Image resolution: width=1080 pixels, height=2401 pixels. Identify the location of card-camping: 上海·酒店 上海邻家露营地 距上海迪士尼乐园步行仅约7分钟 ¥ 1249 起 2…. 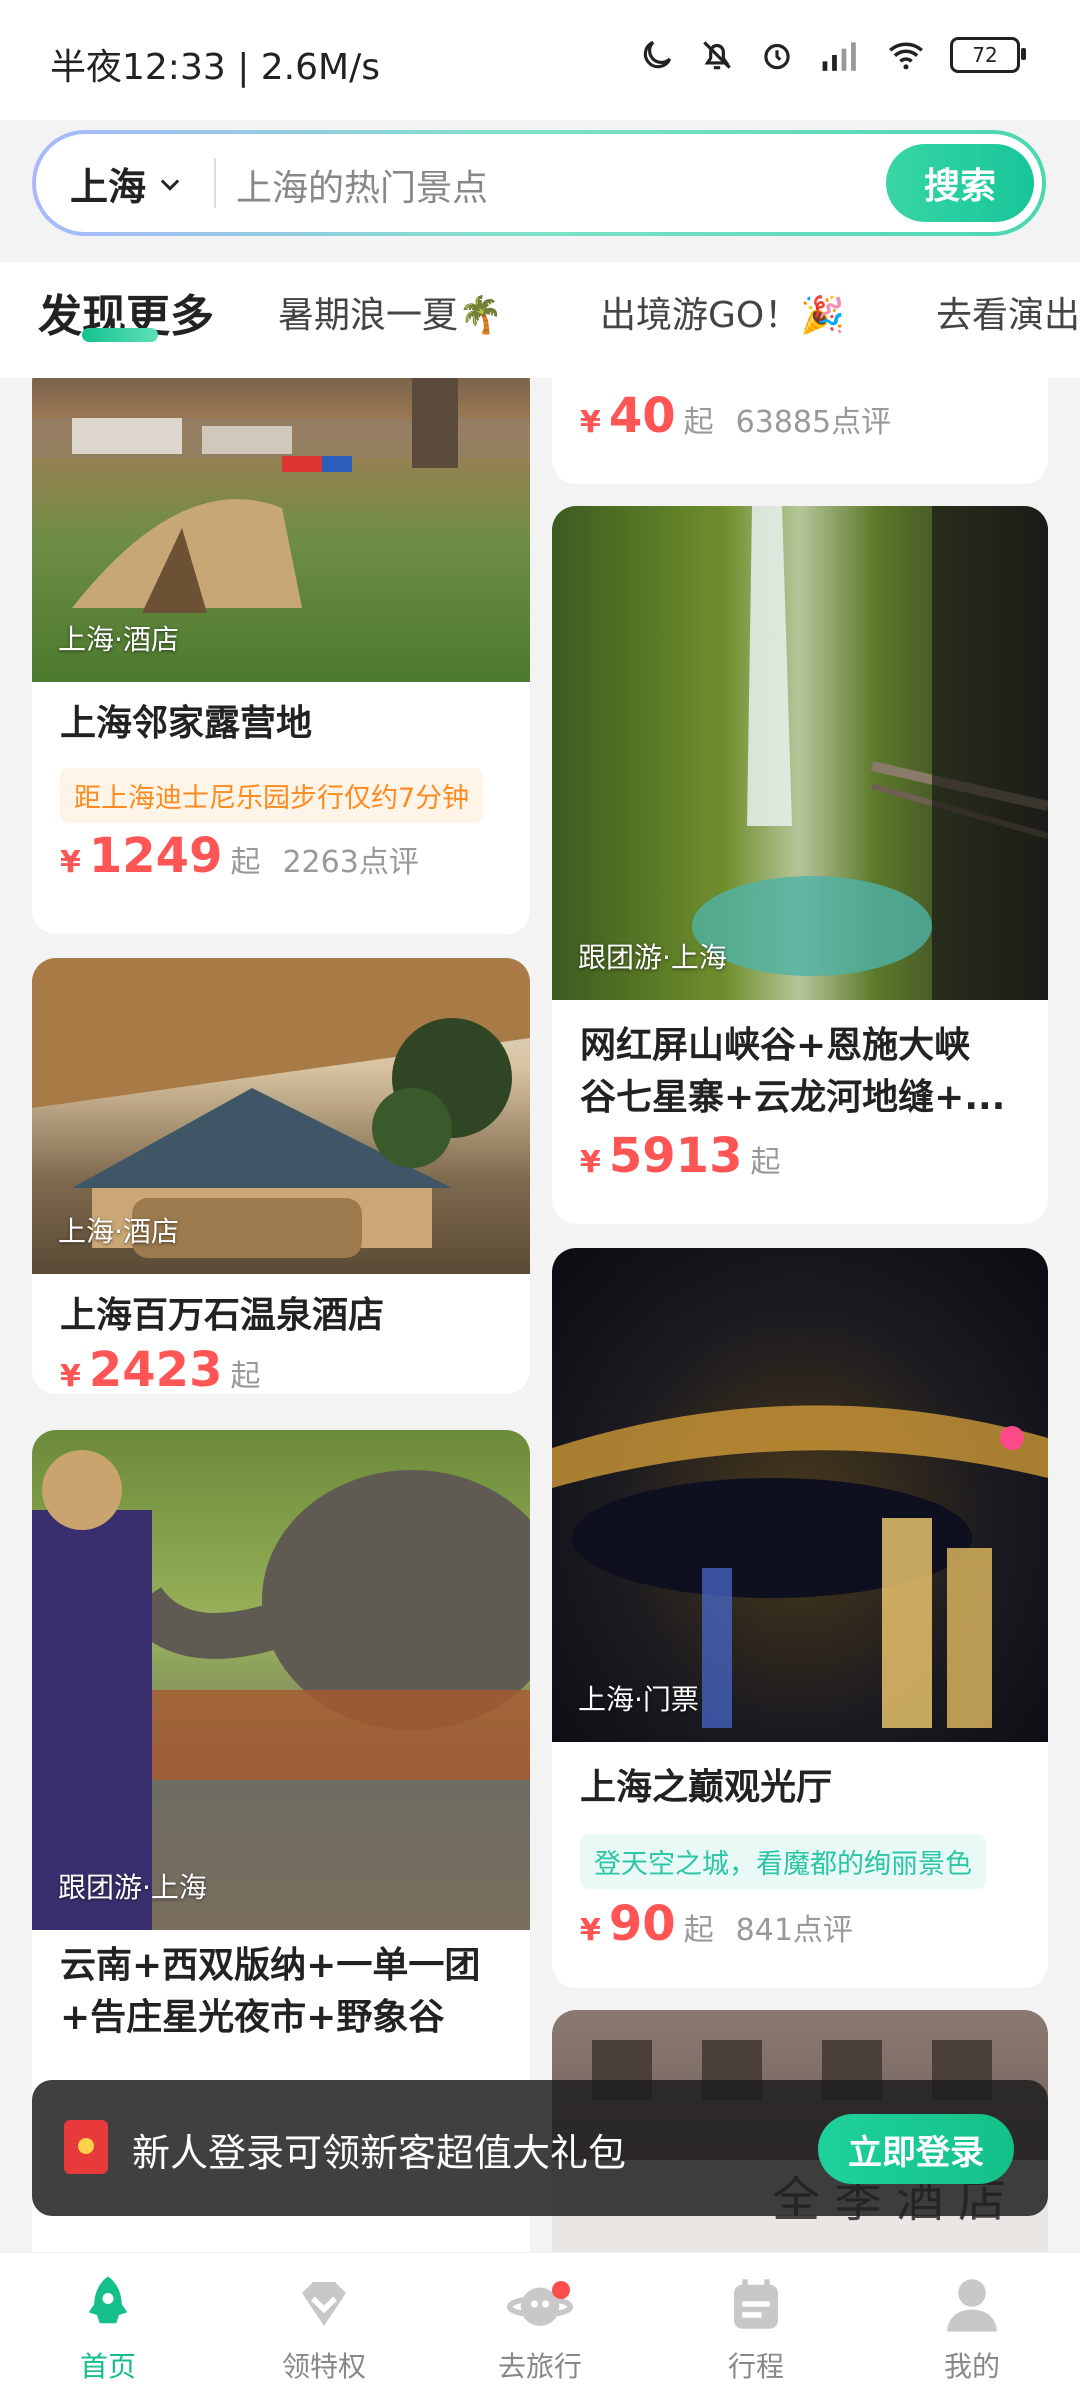
(281, 656).